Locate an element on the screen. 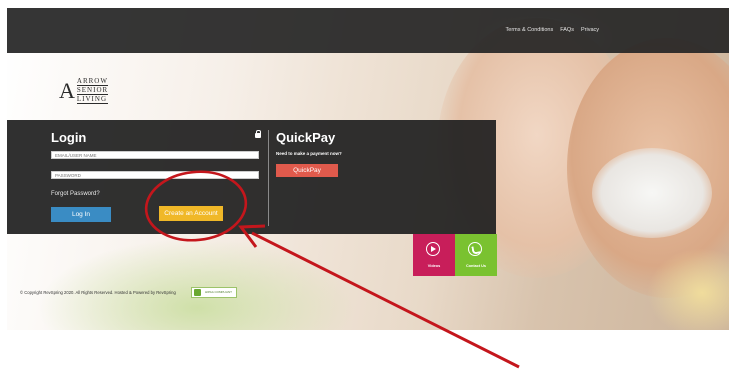 This screenshot has height=370, width=736. forgot-password-link: Forgot Password? is located at coordinates (75, 194).